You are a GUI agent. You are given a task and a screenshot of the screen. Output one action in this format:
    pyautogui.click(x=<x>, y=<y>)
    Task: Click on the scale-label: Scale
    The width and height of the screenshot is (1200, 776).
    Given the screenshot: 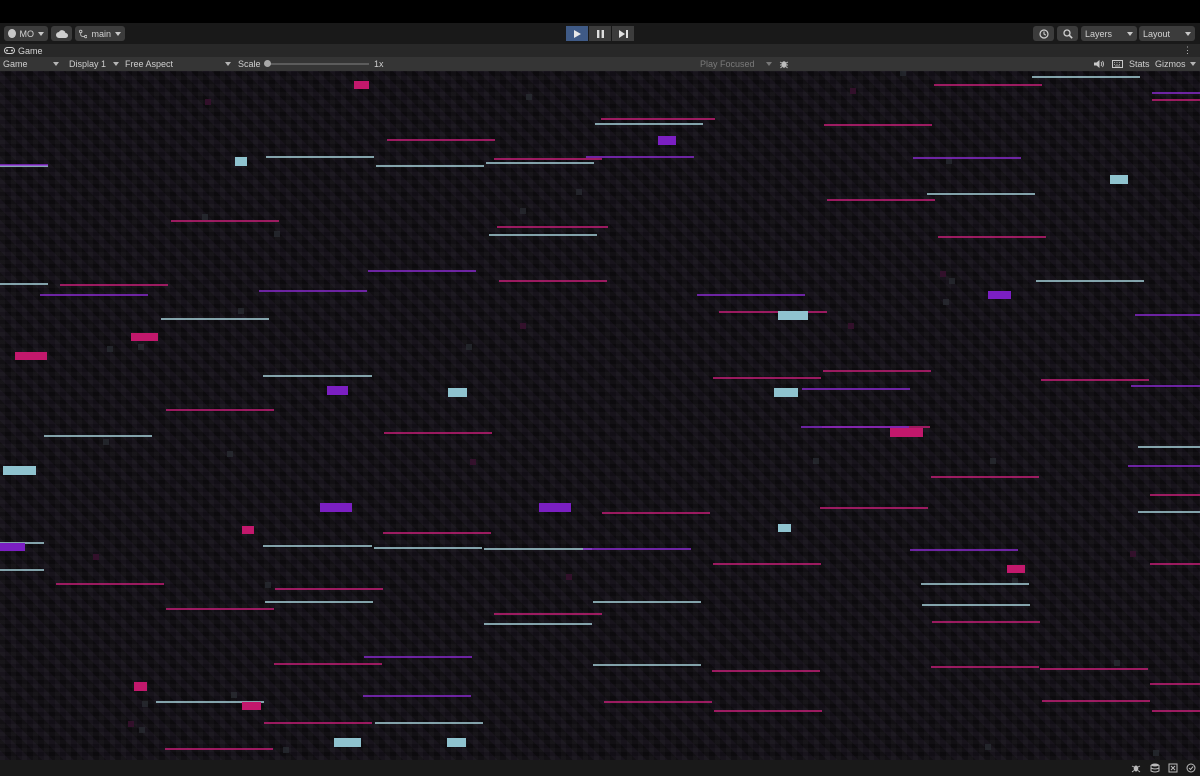 What is the action you would take?
    pyautogui.click(x=249, y=64)
    